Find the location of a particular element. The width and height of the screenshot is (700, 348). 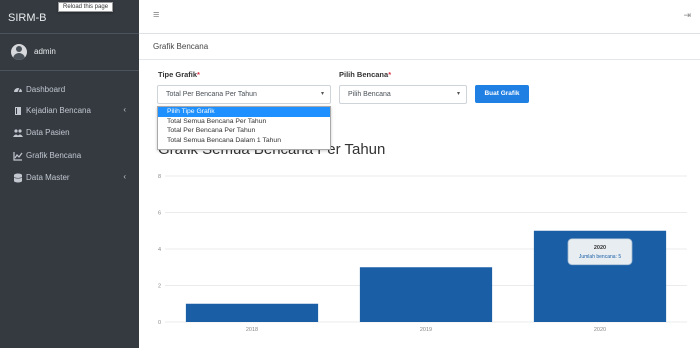

chart-type-value: Total Per Bencana Per Tahun is located at coordinates (211, 94).